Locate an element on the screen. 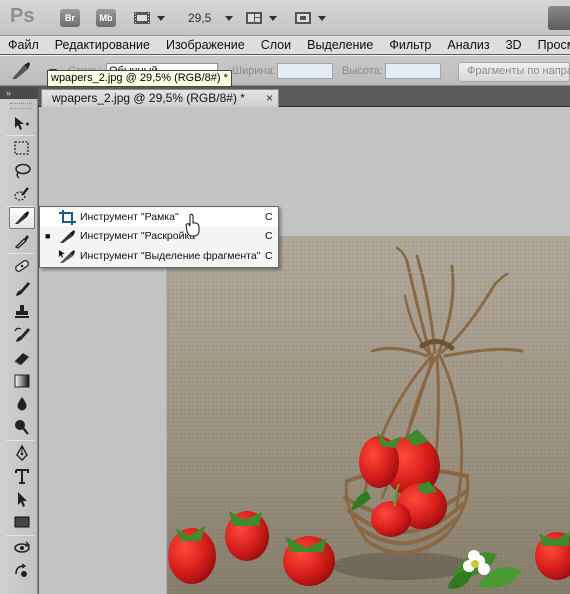  history-brush-tool is located at coordinates (22, 335).